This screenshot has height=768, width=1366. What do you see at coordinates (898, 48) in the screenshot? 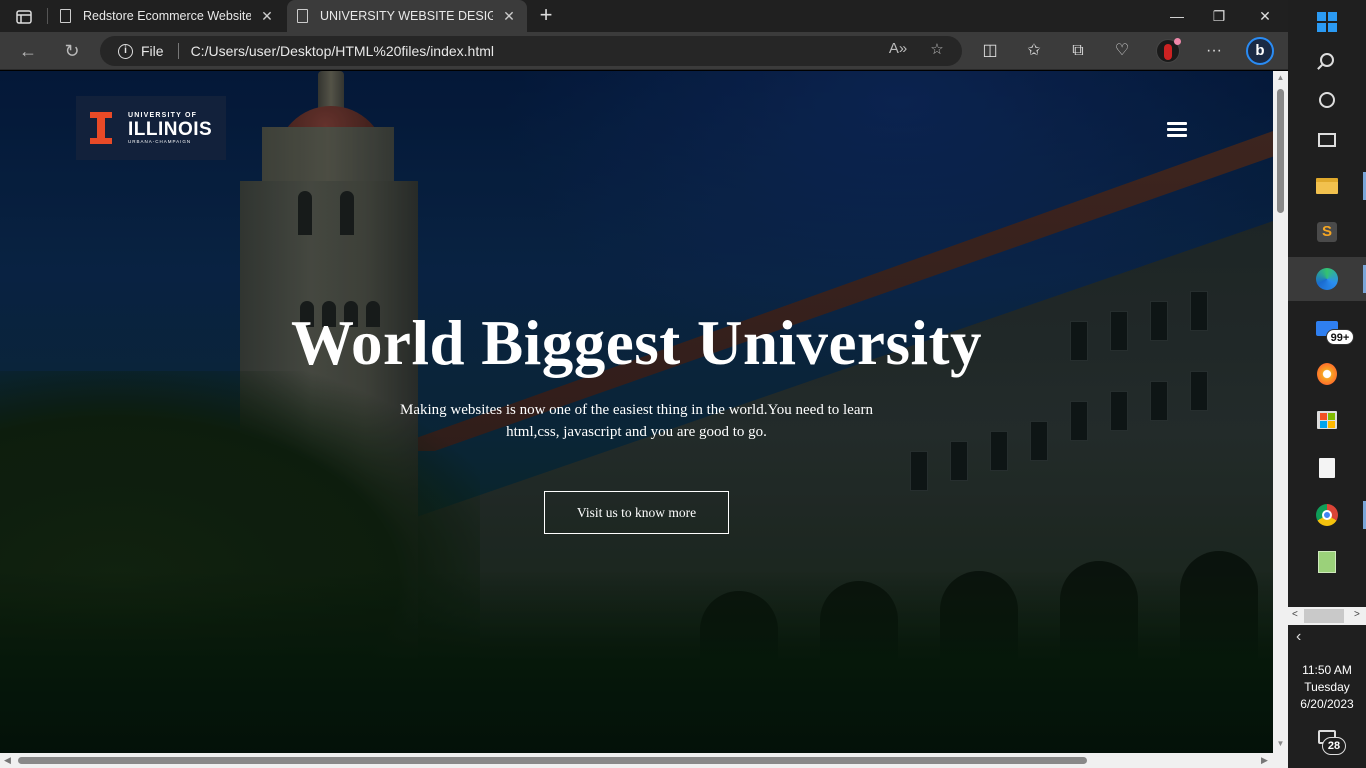
I see `read-aloud-icon: A»` at bounding box center [898, 48].